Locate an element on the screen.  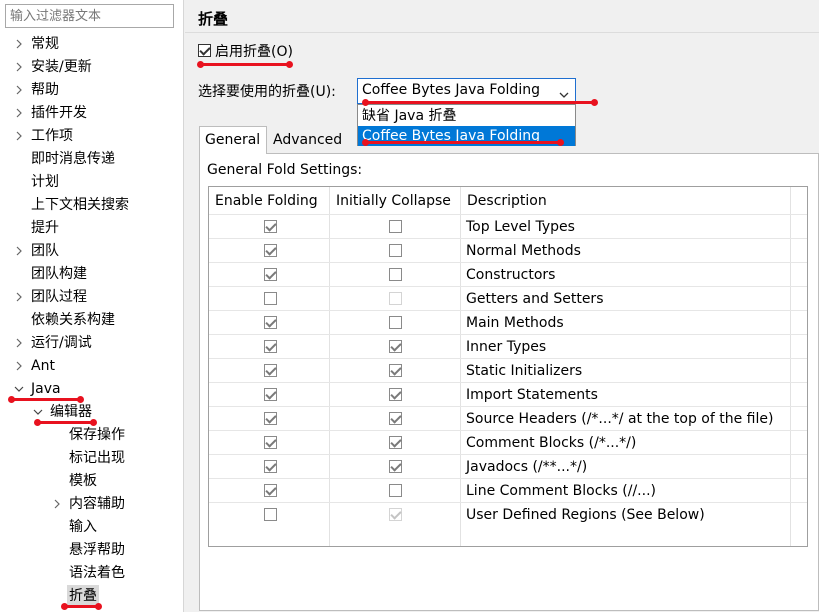
tree-item: 常规 is located at coordinates (91, 44).